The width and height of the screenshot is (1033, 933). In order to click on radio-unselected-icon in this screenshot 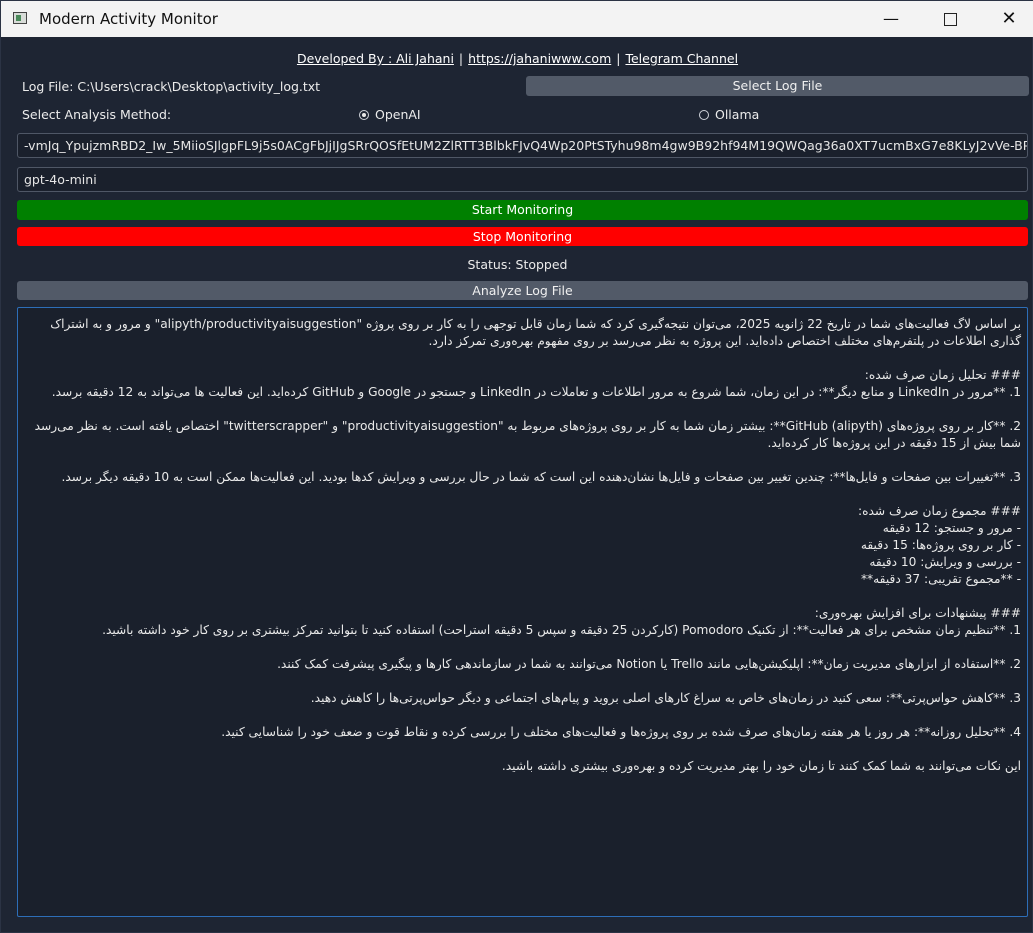, I will do `click(704, 115)`.